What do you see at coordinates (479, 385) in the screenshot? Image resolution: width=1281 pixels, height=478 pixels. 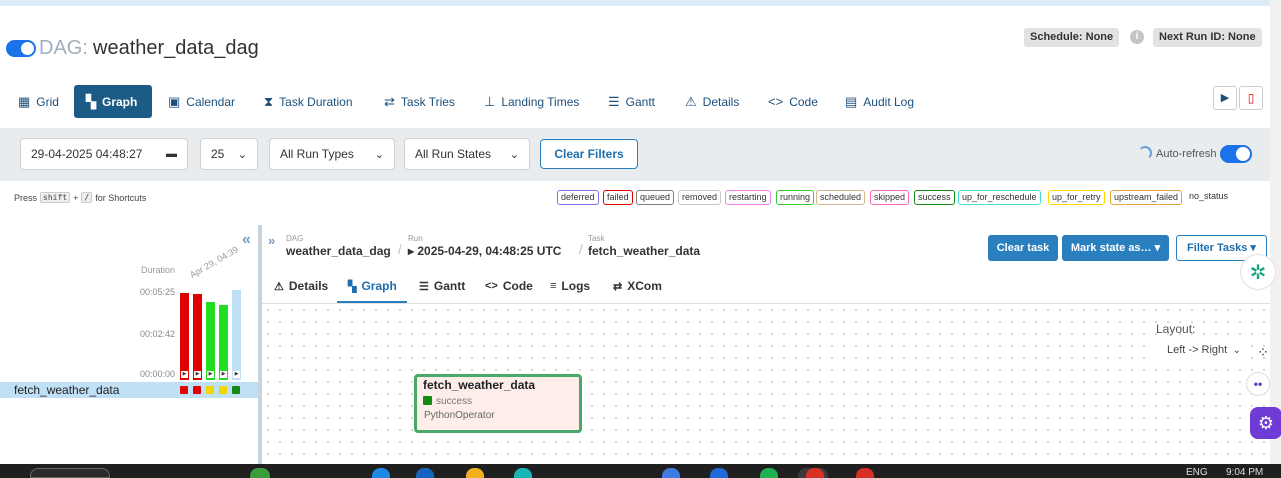 I see `task-node-title: fetch_weather_data` at bounding box center [479, 385].